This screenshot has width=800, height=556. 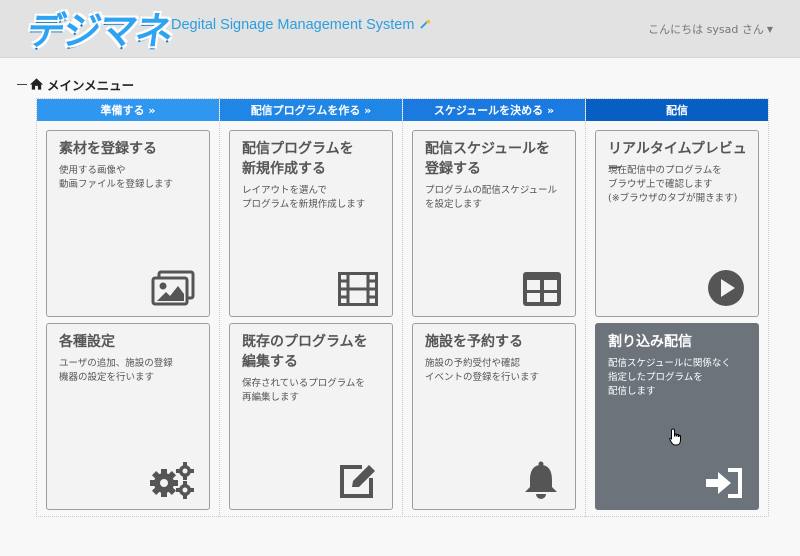 What do you see at coordinates (482, 377) in the screenshot?
I see `card-desc-line: イベントの登録を行います` at bounding box center [482, 377].